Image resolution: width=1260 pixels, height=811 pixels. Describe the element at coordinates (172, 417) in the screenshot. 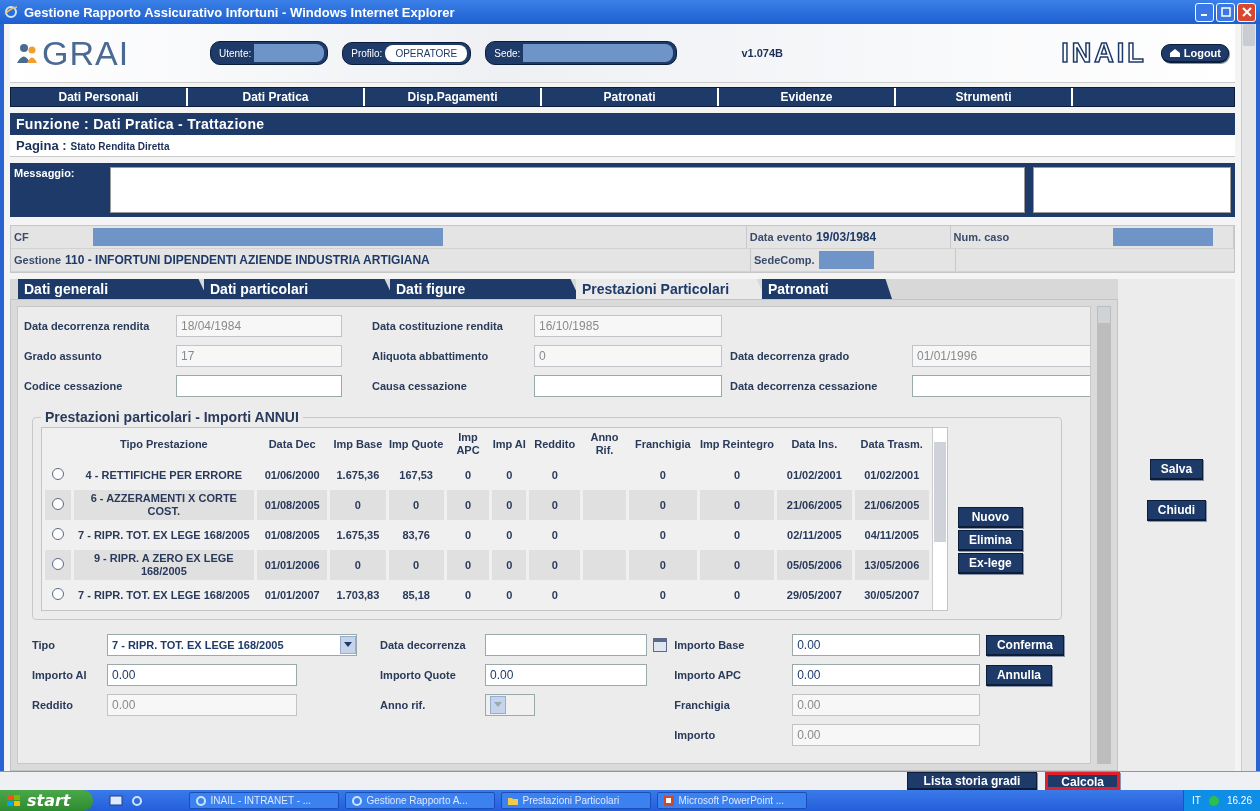

I see `group-title: Prestazioni particolari - Importi ANNUI` at that location.